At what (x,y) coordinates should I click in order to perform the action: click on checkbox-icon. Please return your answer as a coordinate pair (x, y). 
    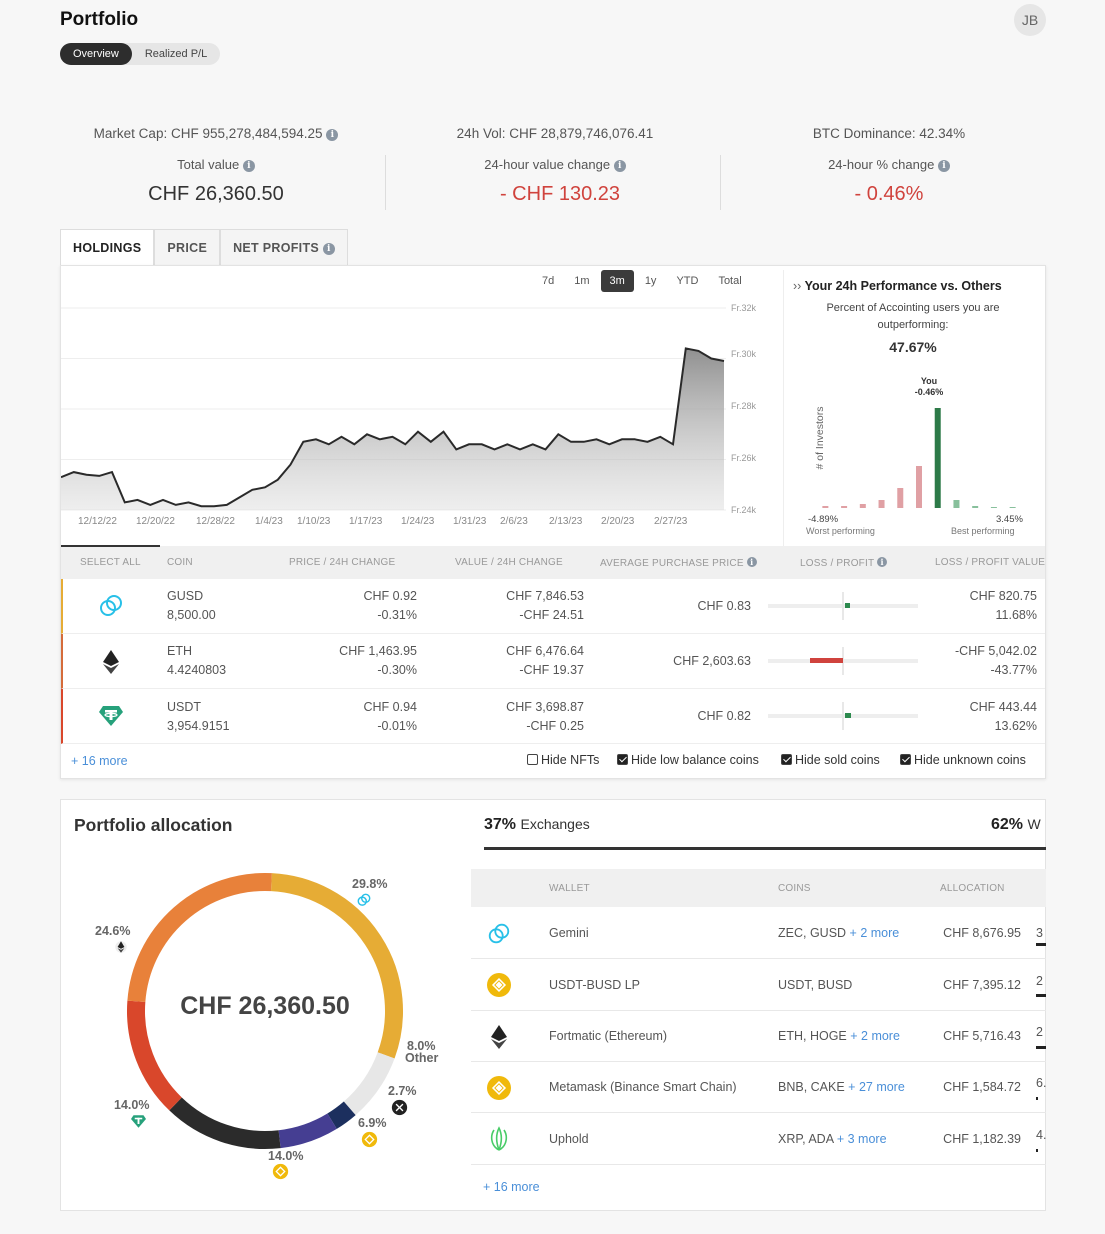
    Looking at the image, I should click on (532, 759).